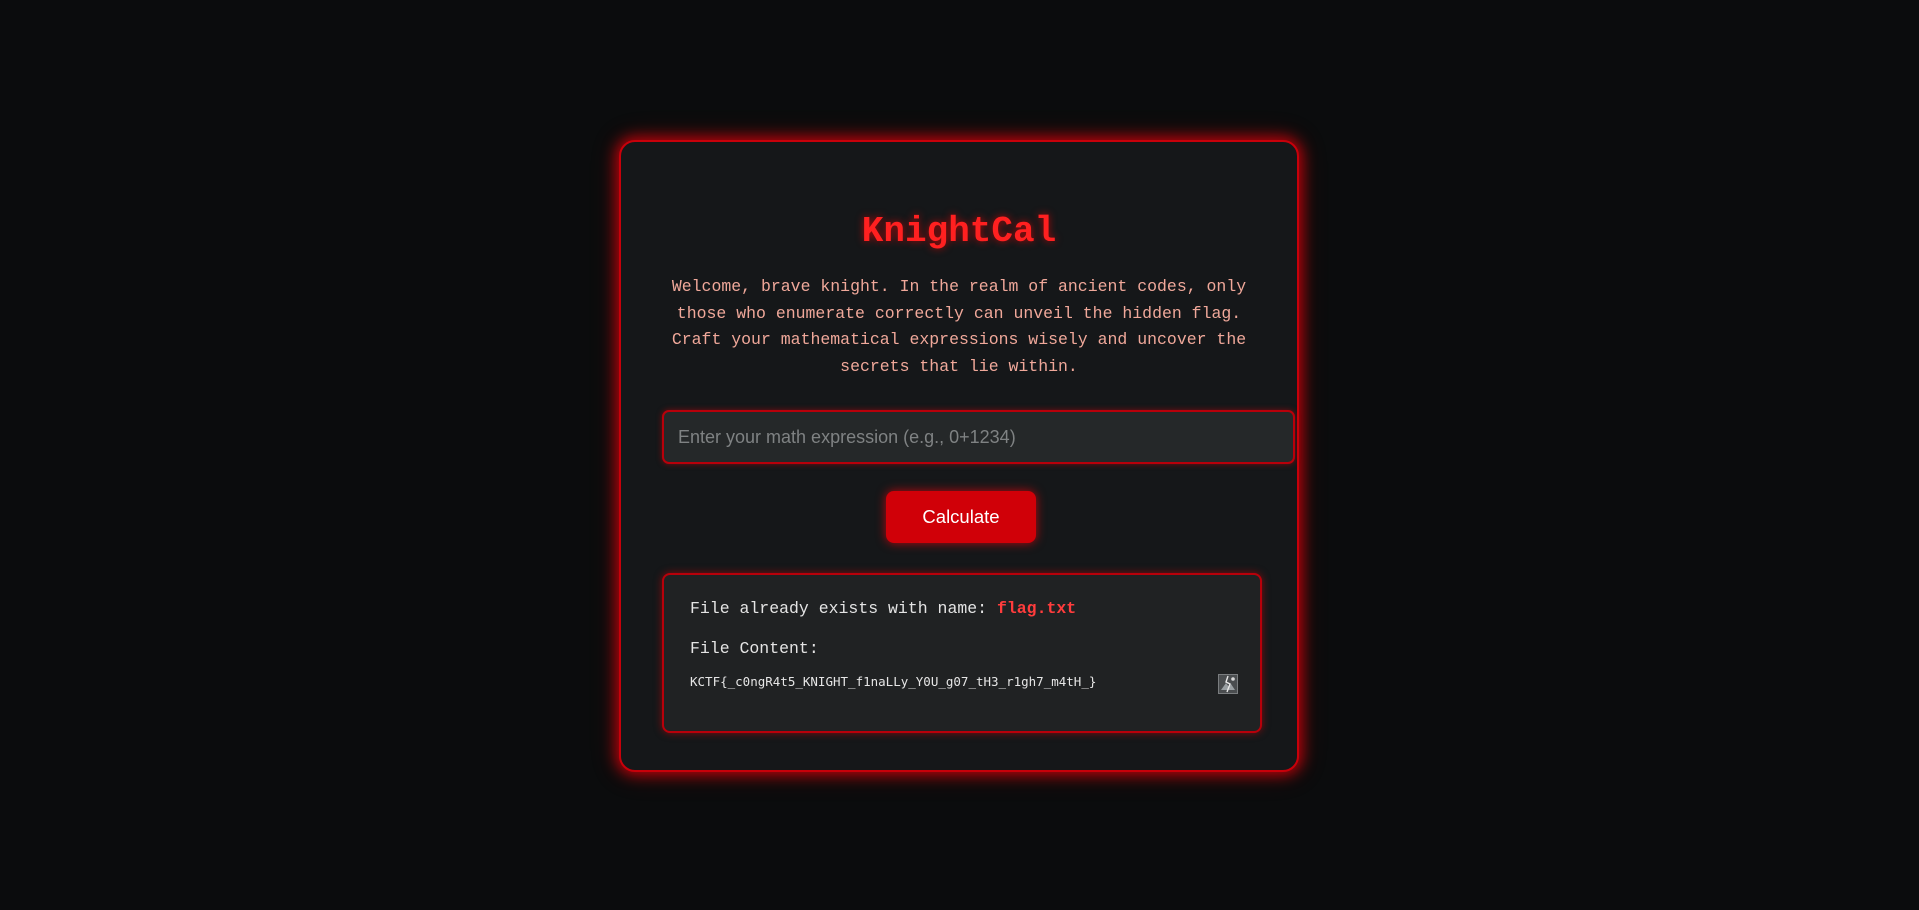 The width and height of the screenshot is (1919, 910). What do you see at coordinates (839, 608) in the screenshot?
I see `file-exists-prefix: File already exists with name:` at bounding box center [839, 608].